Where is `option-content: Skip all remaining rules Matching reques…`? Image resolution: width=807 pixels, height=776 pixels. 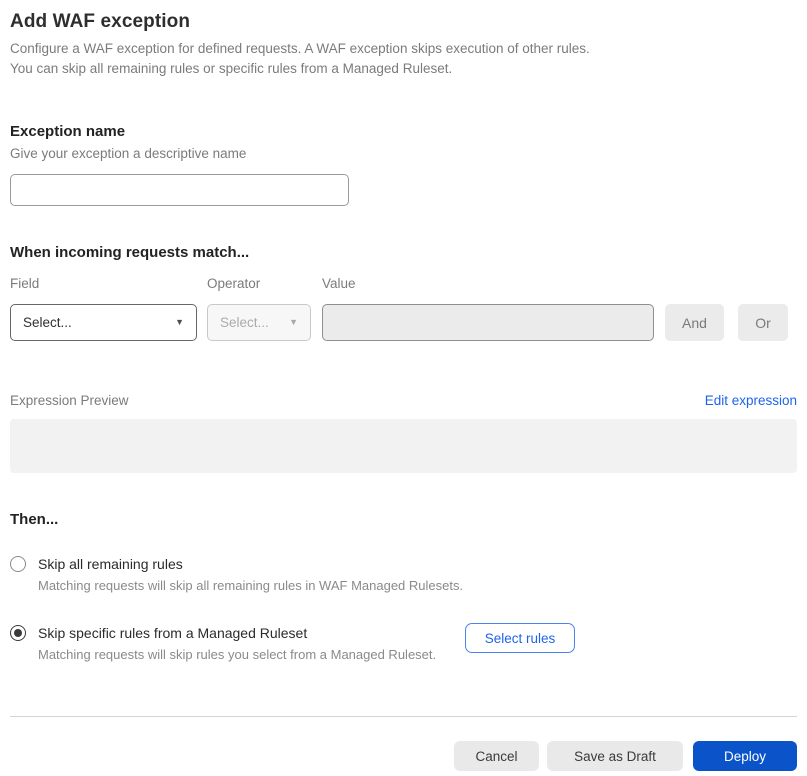 option-content: Skip all remaining rules Matching reques… is located at coordinates (417, 574).